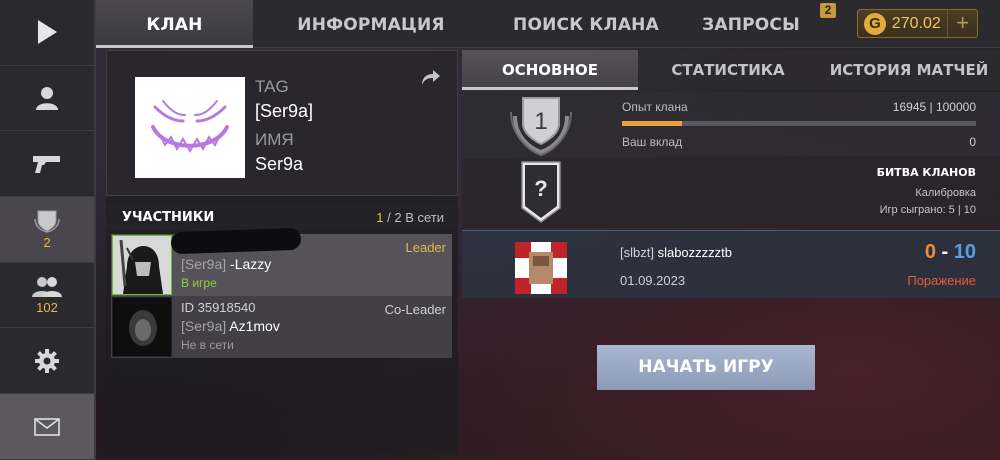 This screenshot has height=460, width=1000. I want to click on clan-emblem, so click(190, 127).